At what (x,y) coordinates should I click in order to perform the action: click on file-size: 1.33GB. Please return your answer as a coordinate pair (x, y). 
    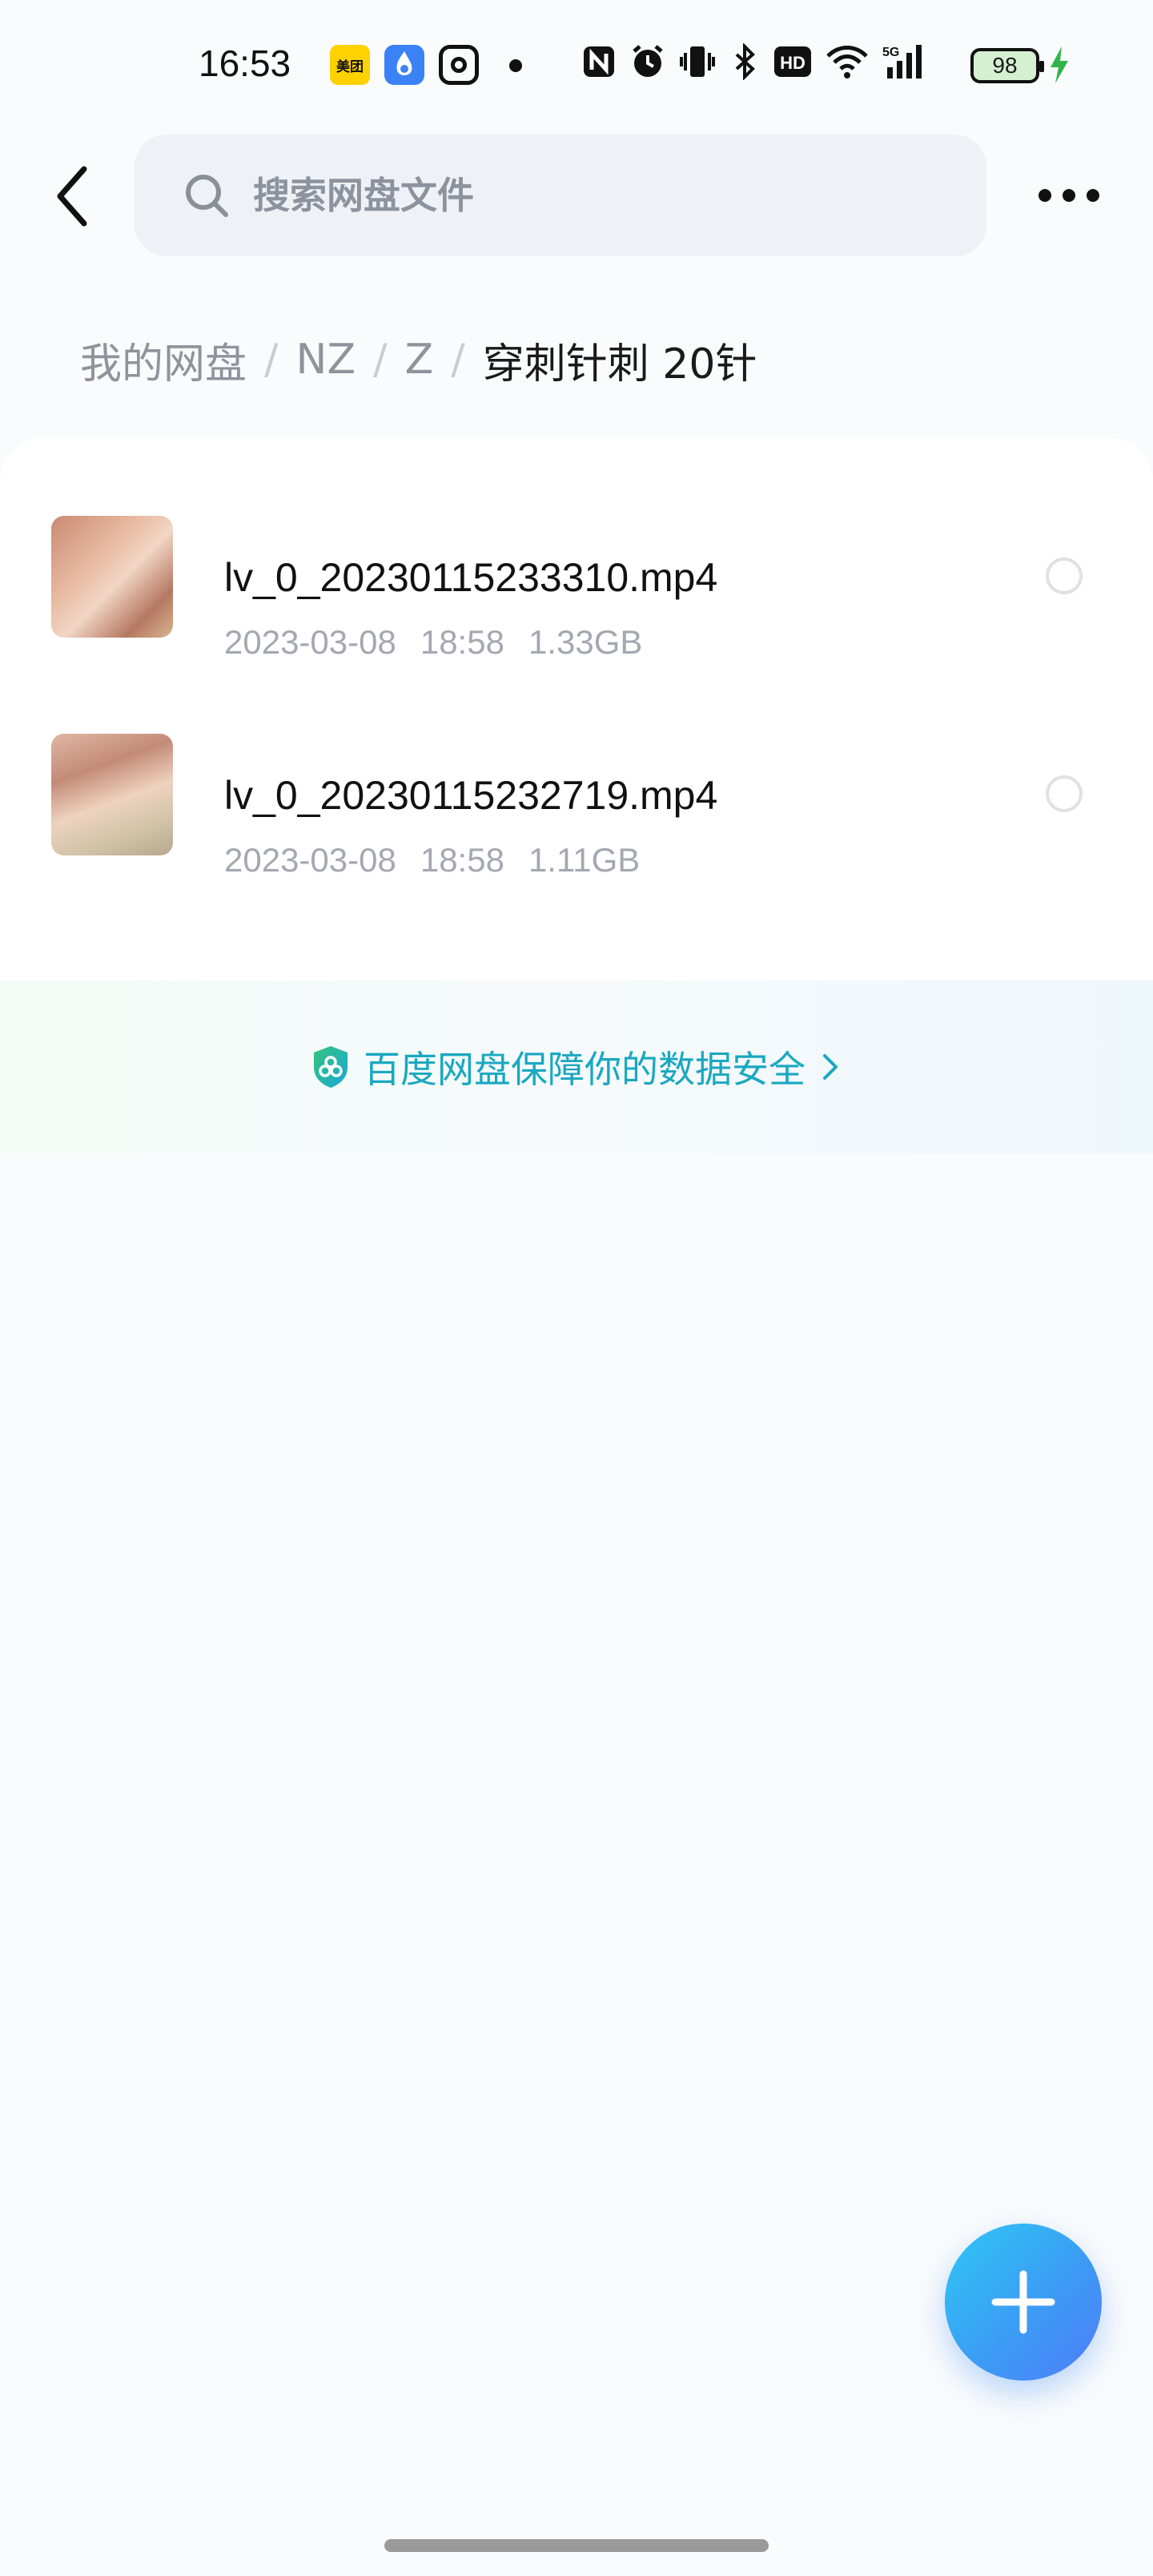
    Looking at the image, I should click on (586, 642).